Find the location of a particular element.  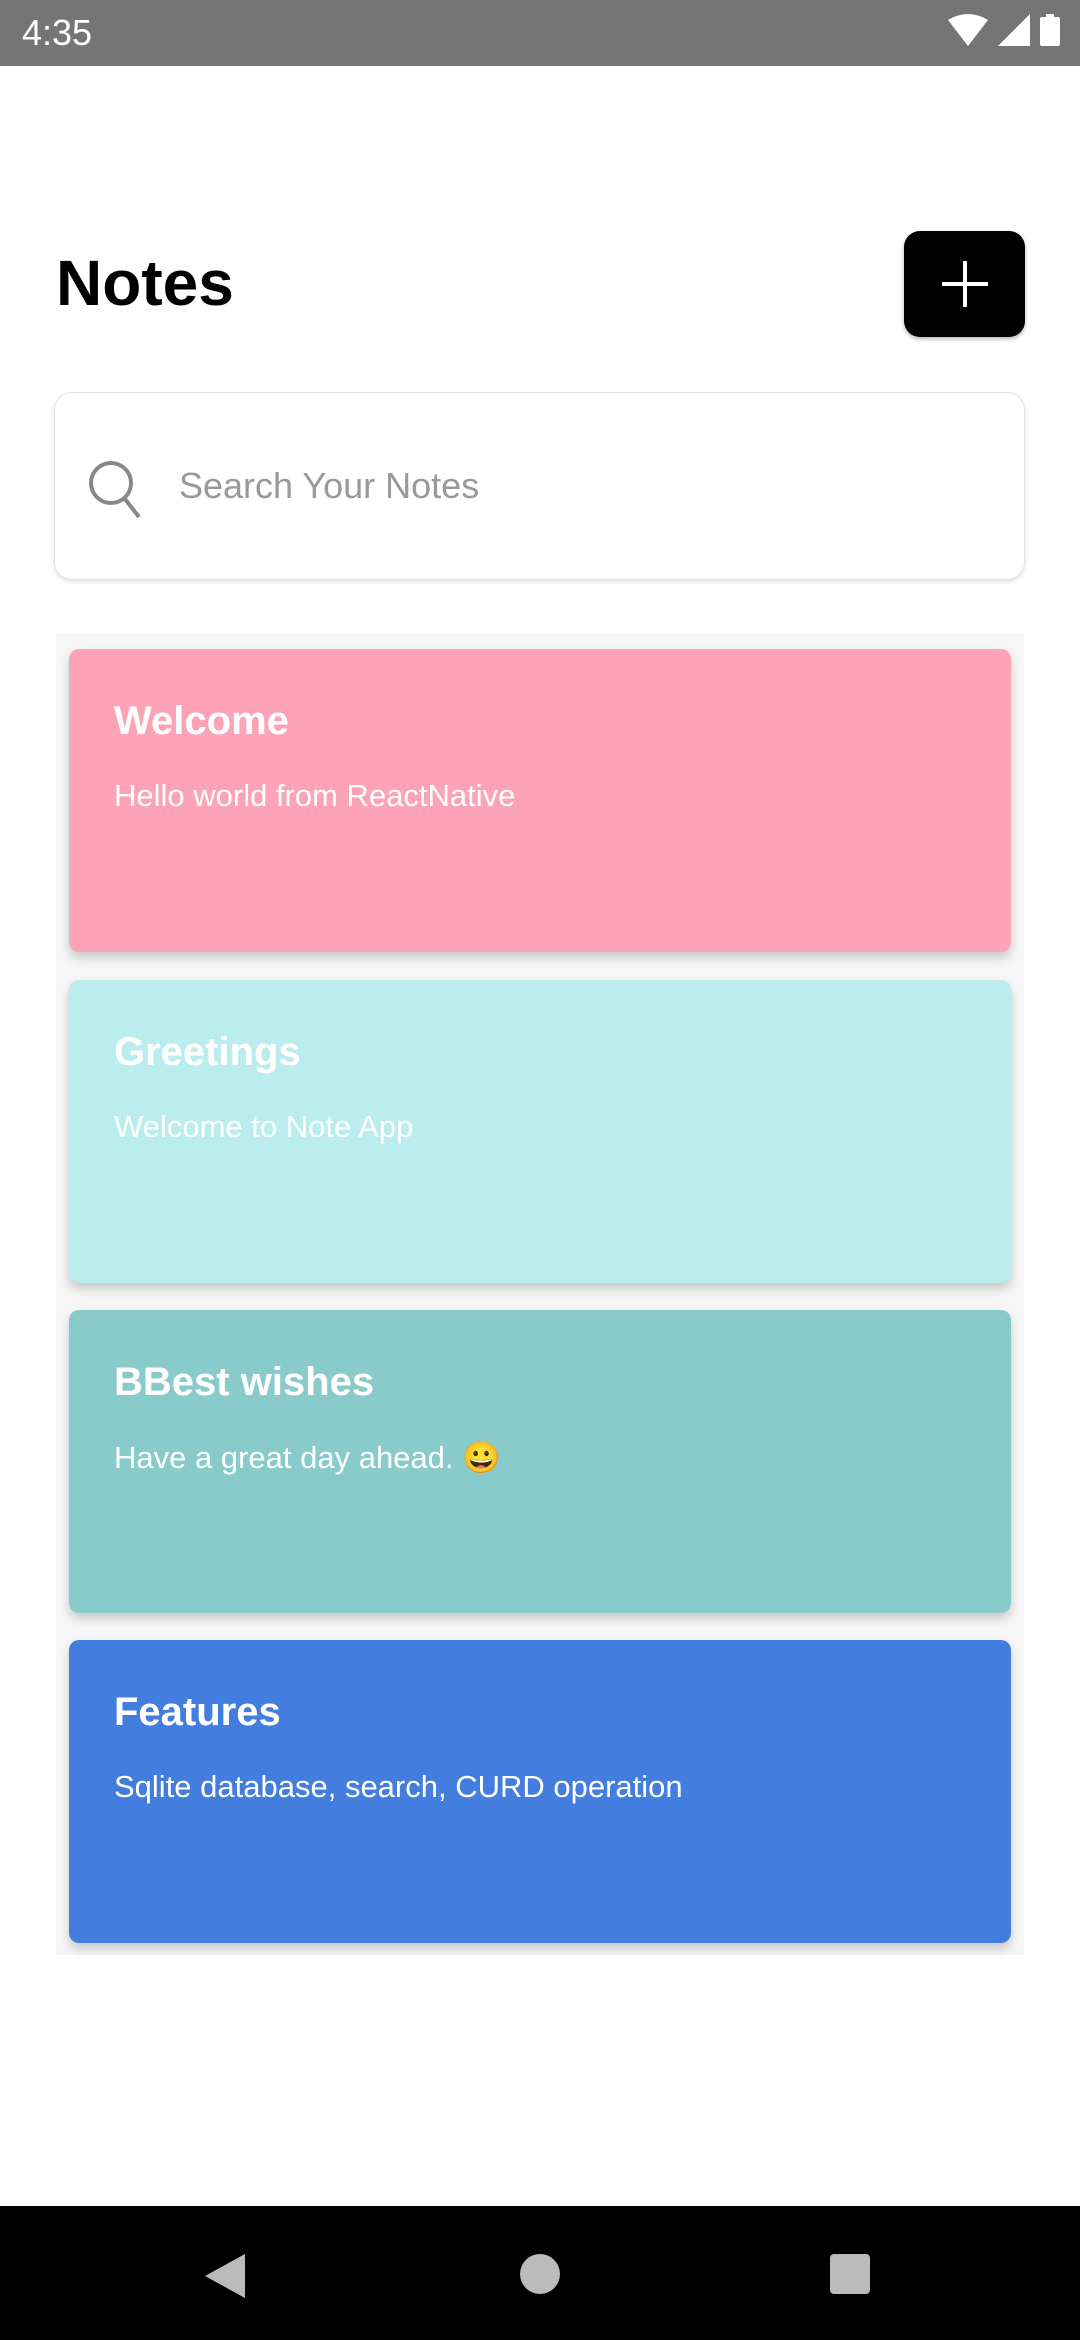

search-input is located at coordinates (579, 486).